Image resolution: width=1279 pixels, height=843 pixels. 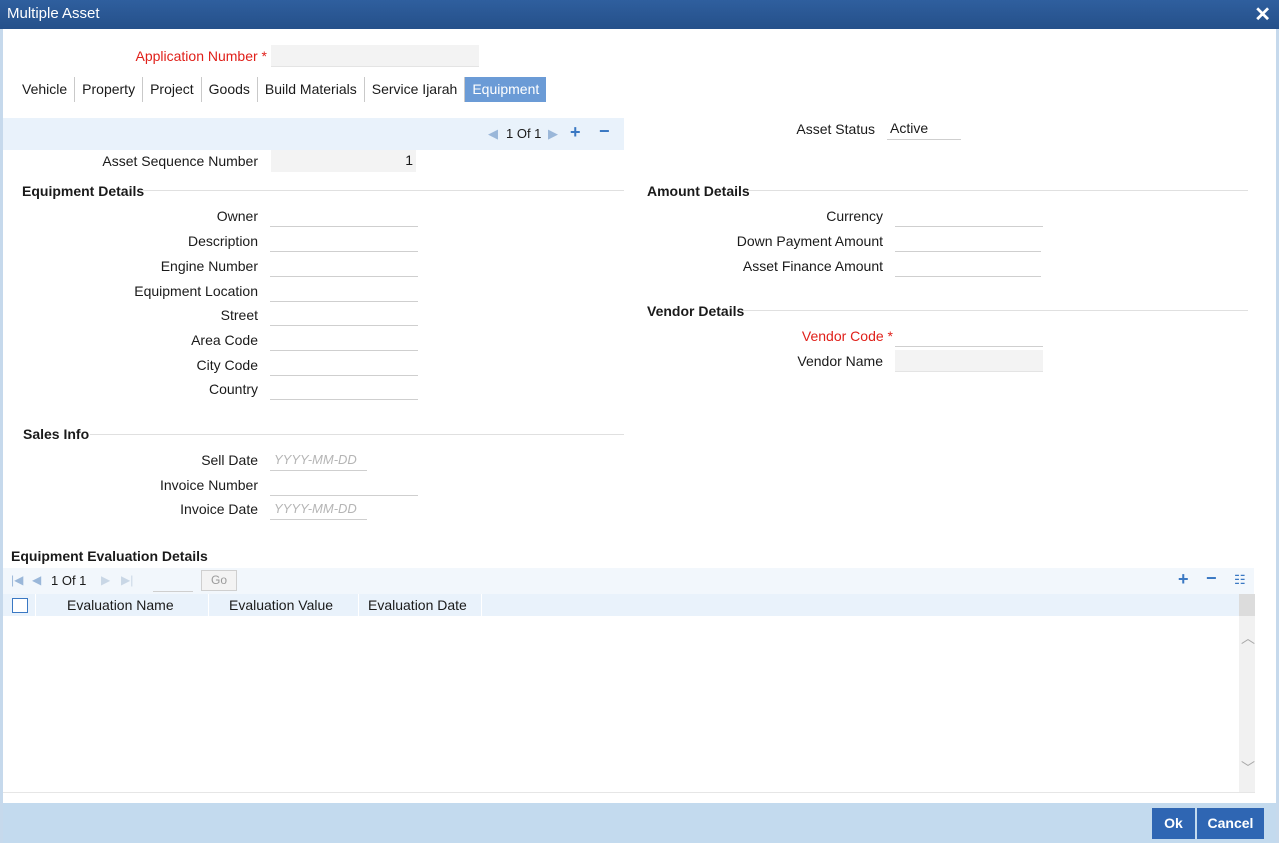 What do you see at coordinates (318, 460) in the screenshot?
I see `sell-date-input` at bounding box center [318, 460].